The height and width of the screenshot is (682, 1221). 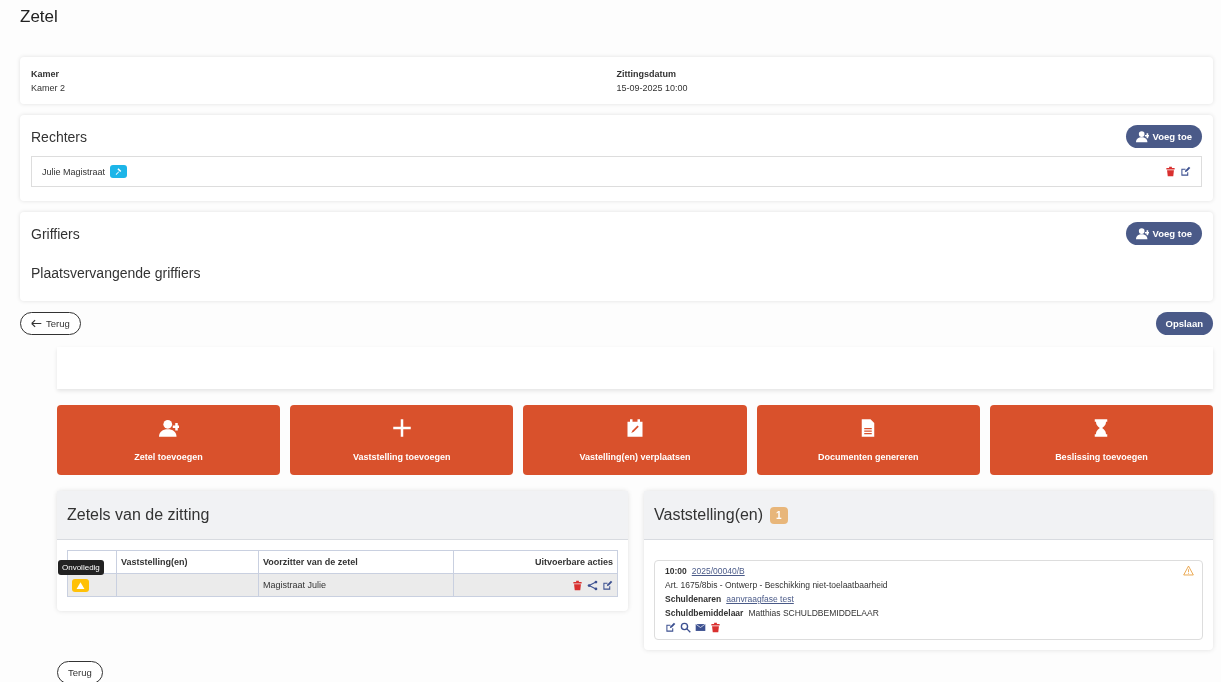 What do you see at coordinates (700, 627) in the screenshot?
I see `mail-icon` at bounding box center [700, 627].